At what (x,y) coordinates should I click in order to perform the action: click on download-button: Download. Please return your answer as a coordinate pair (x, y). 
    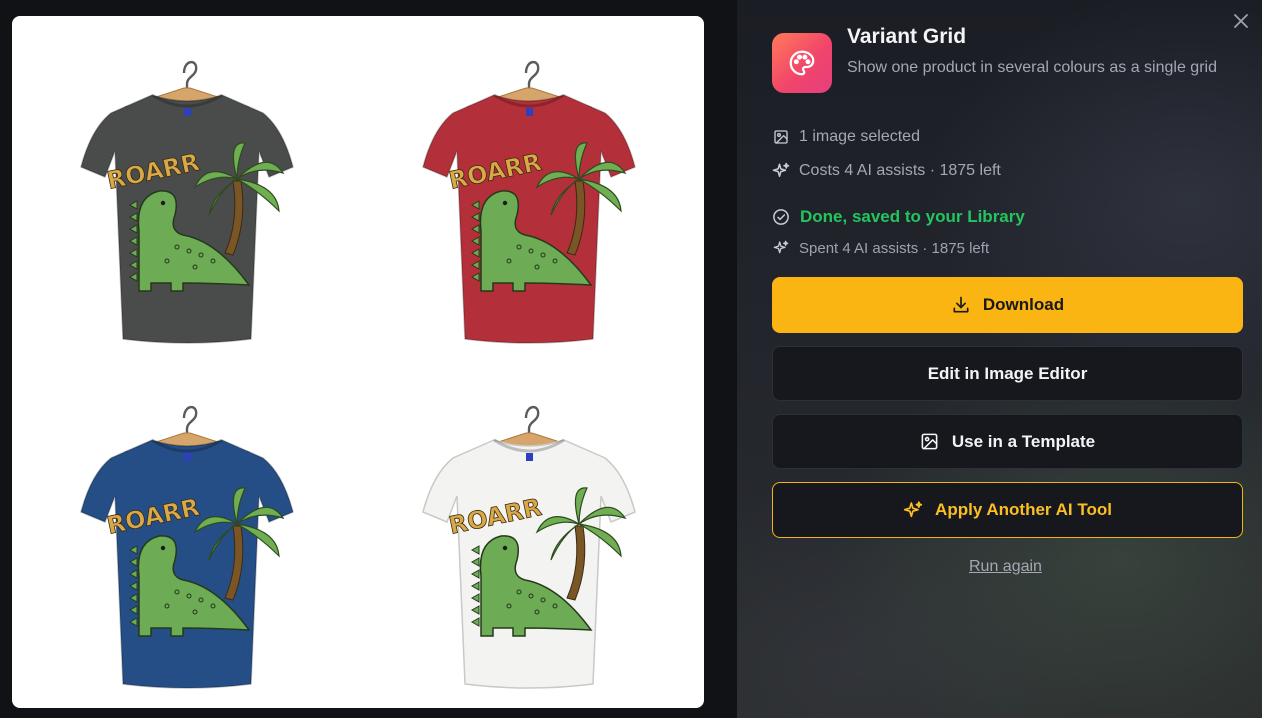
    Looking at the image, I should click on (1007, 305).